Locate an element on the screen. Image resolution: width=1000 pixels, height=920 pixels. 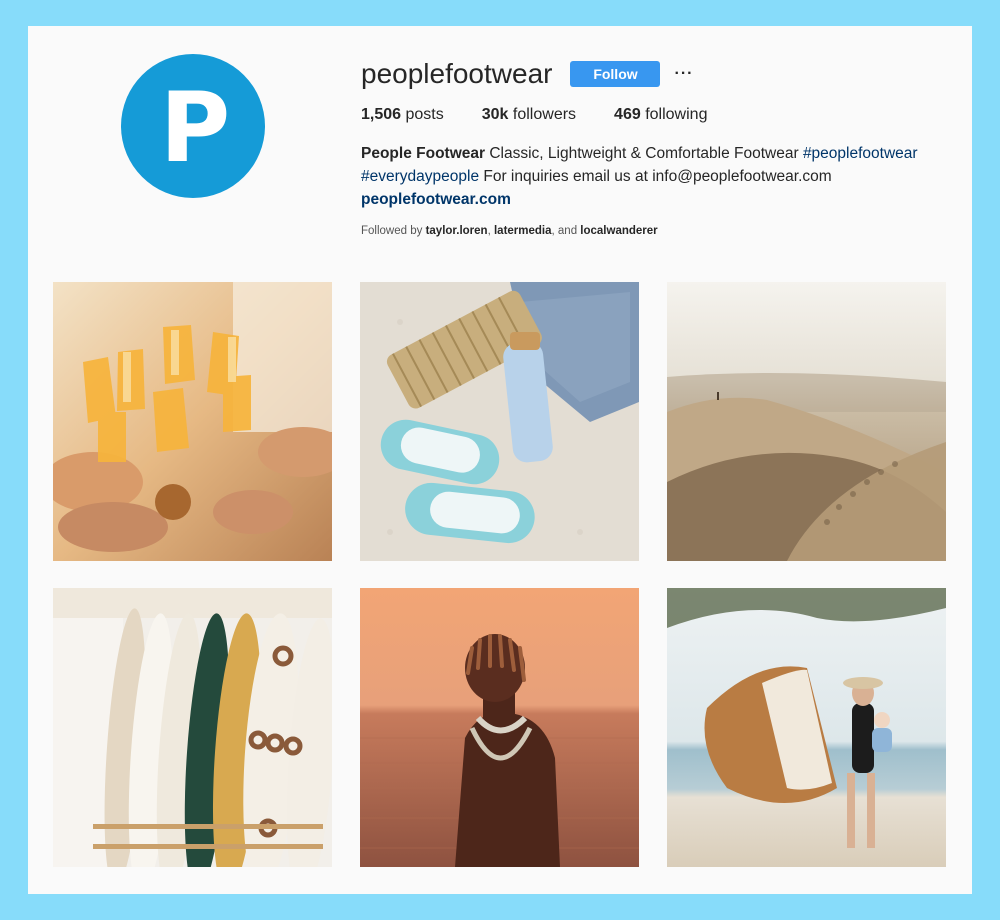
desert-dunes-image is located at coordinates (806, 421).